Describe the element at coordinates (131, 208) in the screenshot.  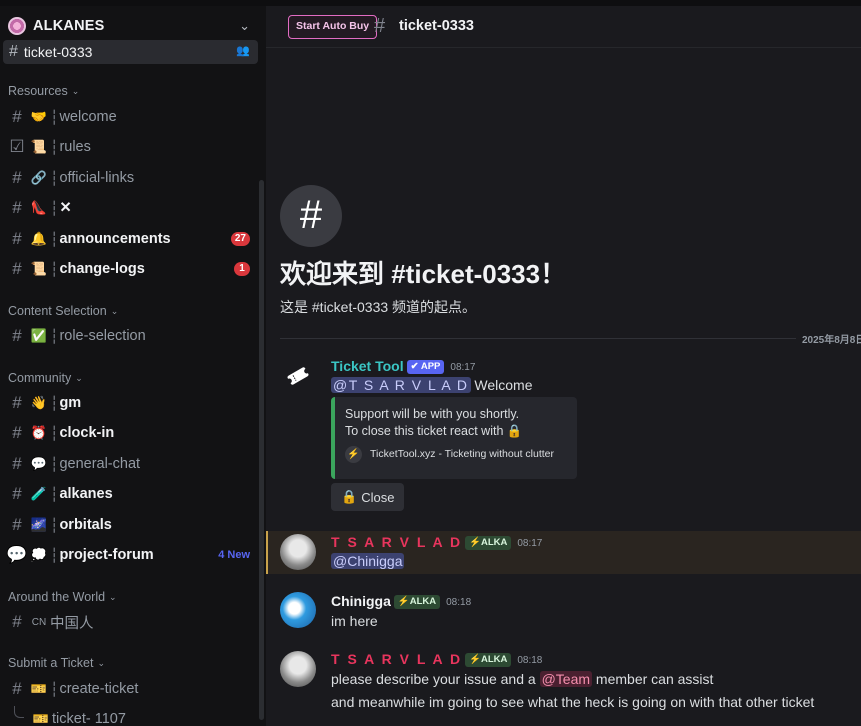
I see `sidebar-item-x: # 👠 ┆ ✕` at that location.